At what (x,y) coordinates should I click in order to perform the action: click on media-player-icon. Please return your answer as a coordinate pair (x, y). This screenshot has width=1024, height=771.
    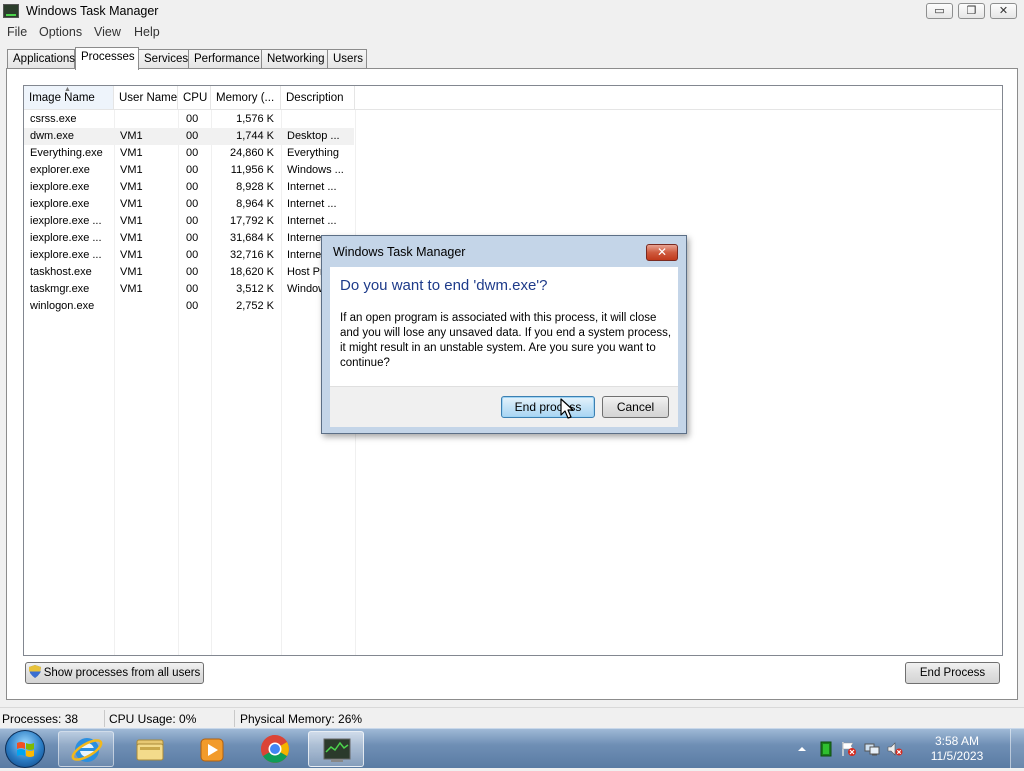
    Looking at the image, I should click on (212, 750).